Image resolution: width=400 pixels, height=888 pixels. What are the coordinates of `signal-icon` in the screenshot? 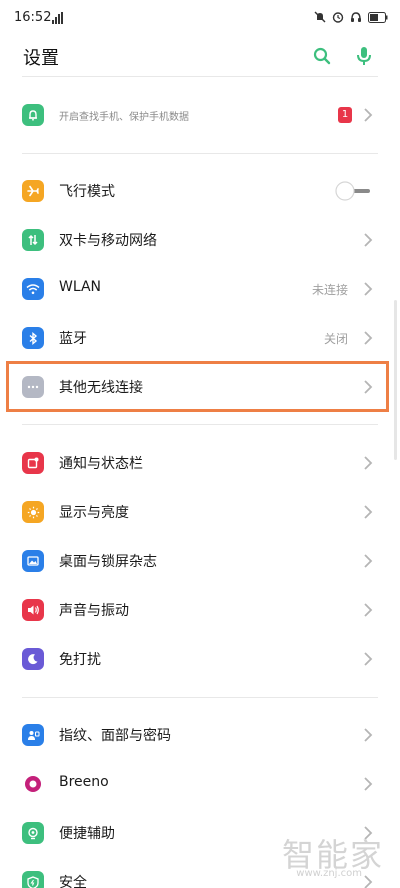 It's located at (57, 18).